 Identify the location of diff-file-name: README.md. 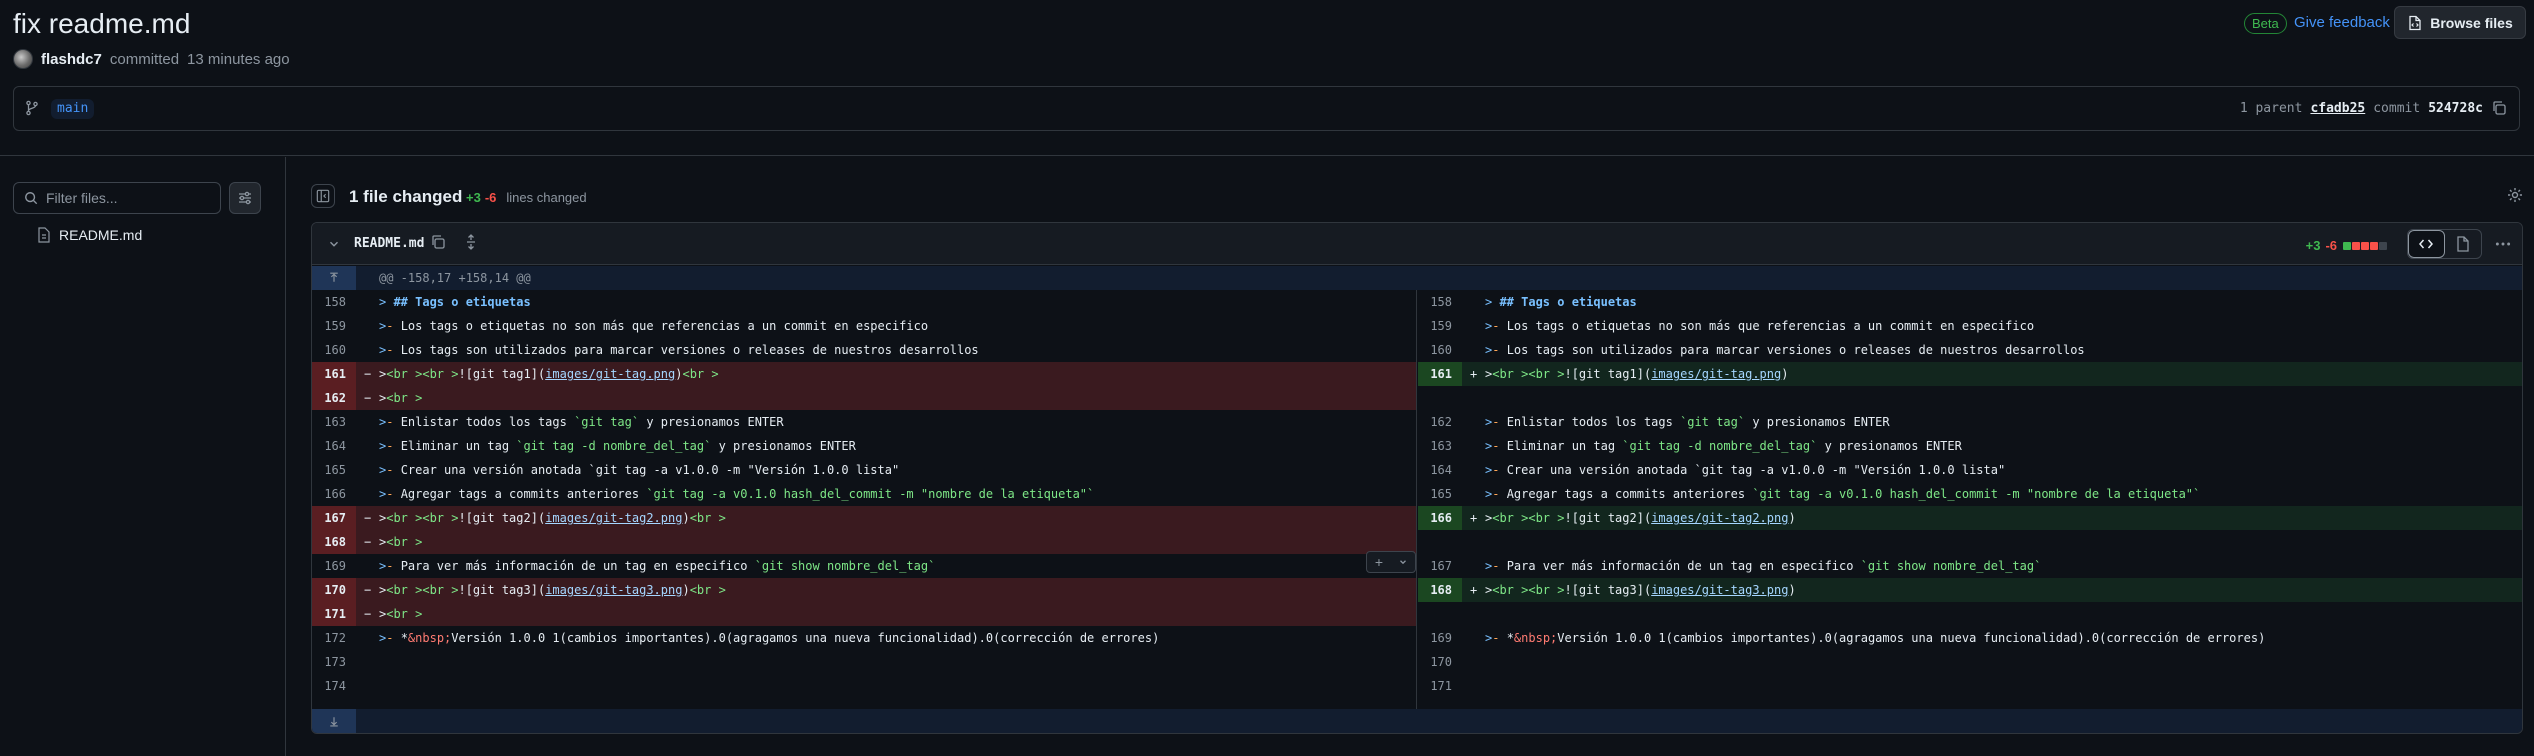
(389, 243).